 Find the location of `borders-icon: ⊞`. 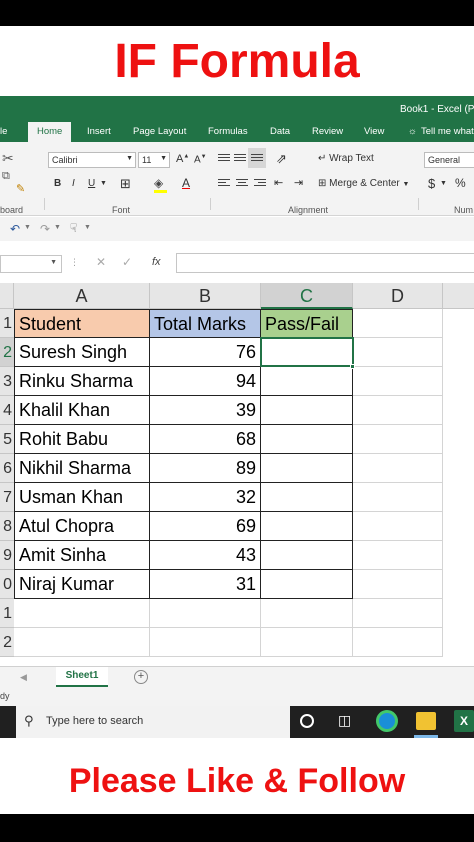

borders-icon: ⊞ is located at coordinates (125, 184).